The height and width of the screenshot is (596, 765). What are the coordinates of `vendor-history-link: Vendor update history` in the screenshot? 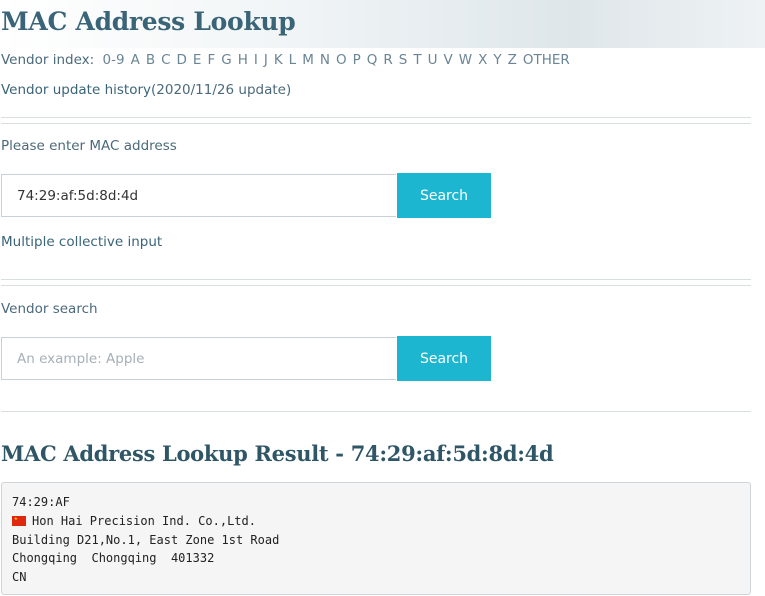 It's located at (76, 90).